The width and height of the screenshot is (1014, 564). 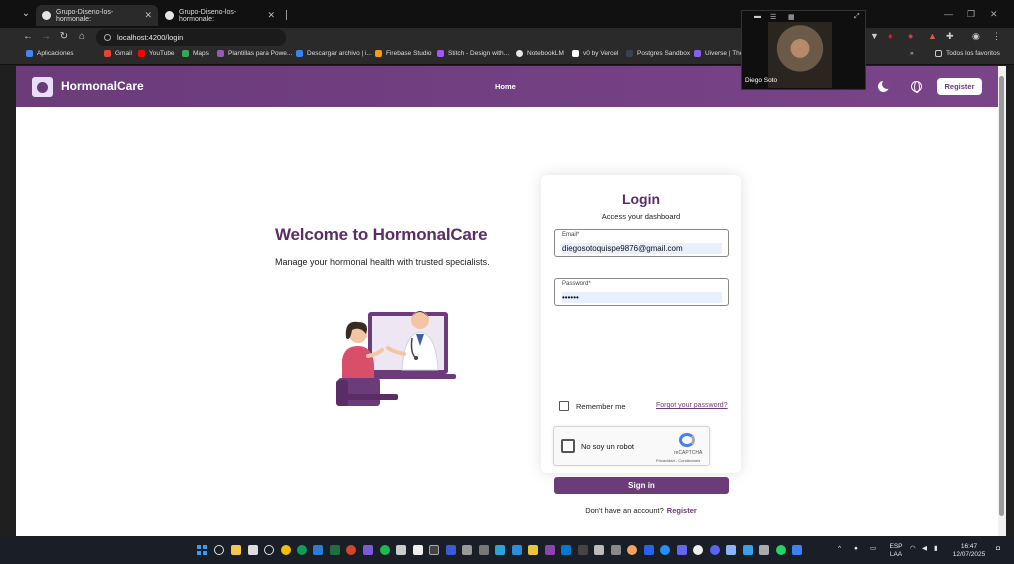 What do you see at coordinates (936, 549) in the screenshot?
I see `battery-icon: ▮` at bounding box center [936, 549].